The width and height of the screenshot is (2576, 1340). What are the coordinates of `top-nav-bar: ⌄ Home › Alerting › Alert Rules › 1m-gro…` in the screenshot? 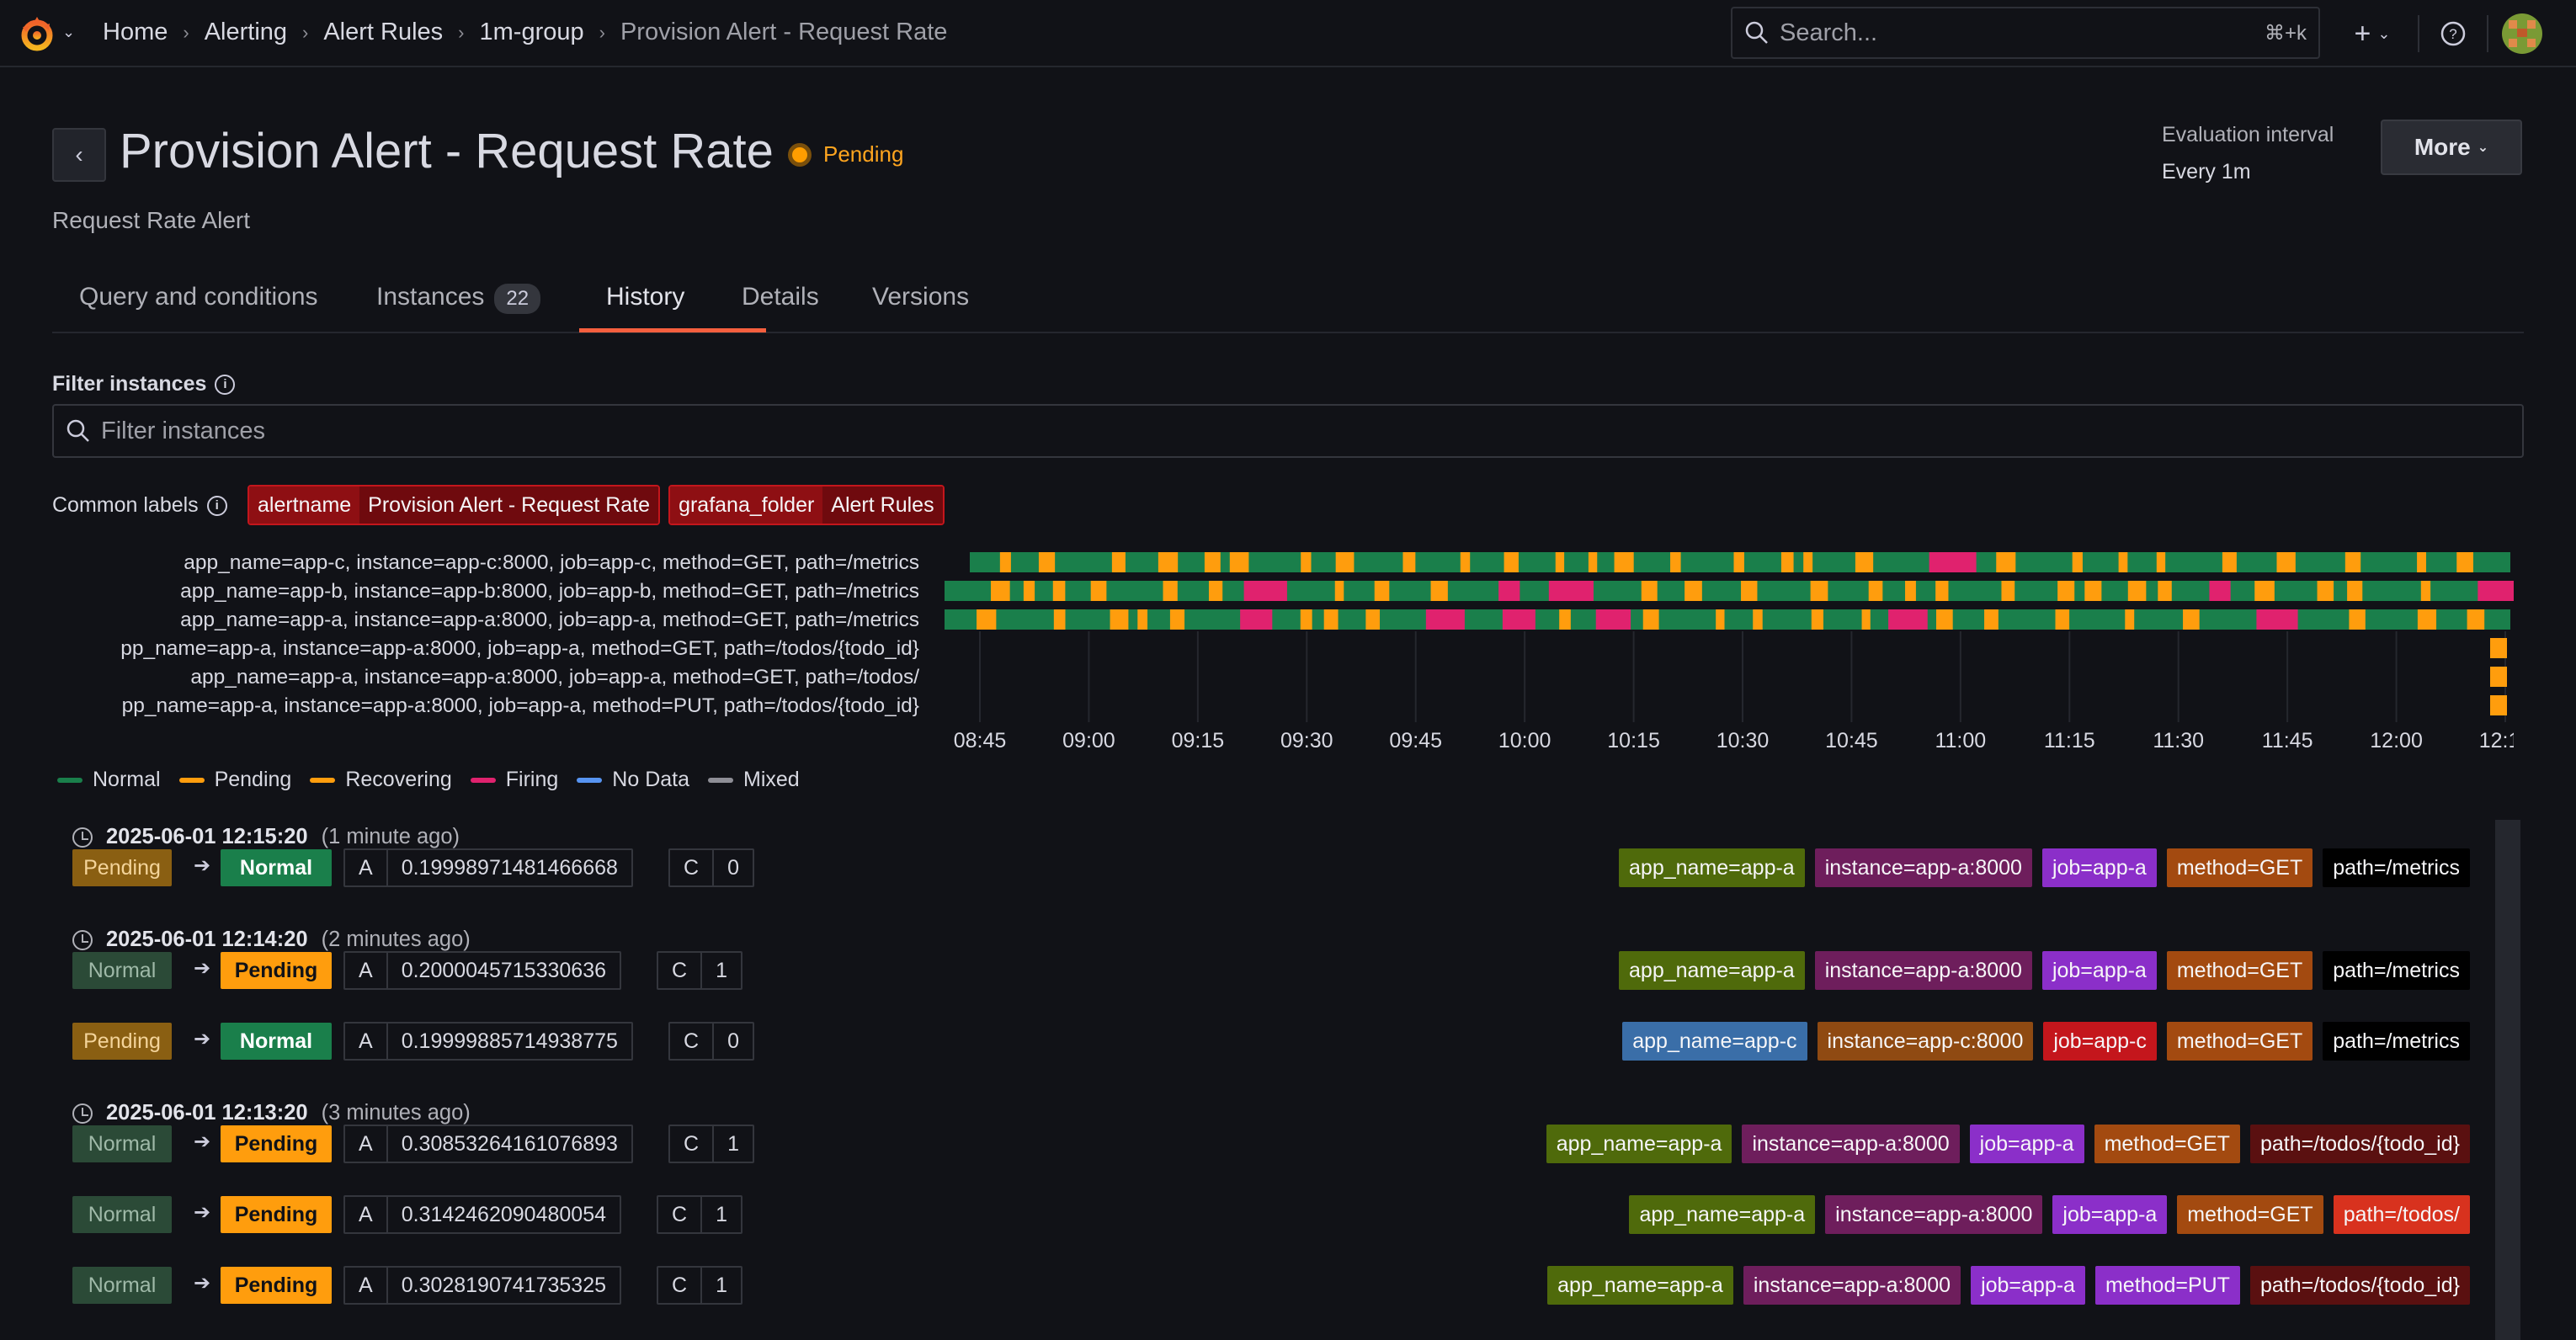 It's located at (1288, 34).